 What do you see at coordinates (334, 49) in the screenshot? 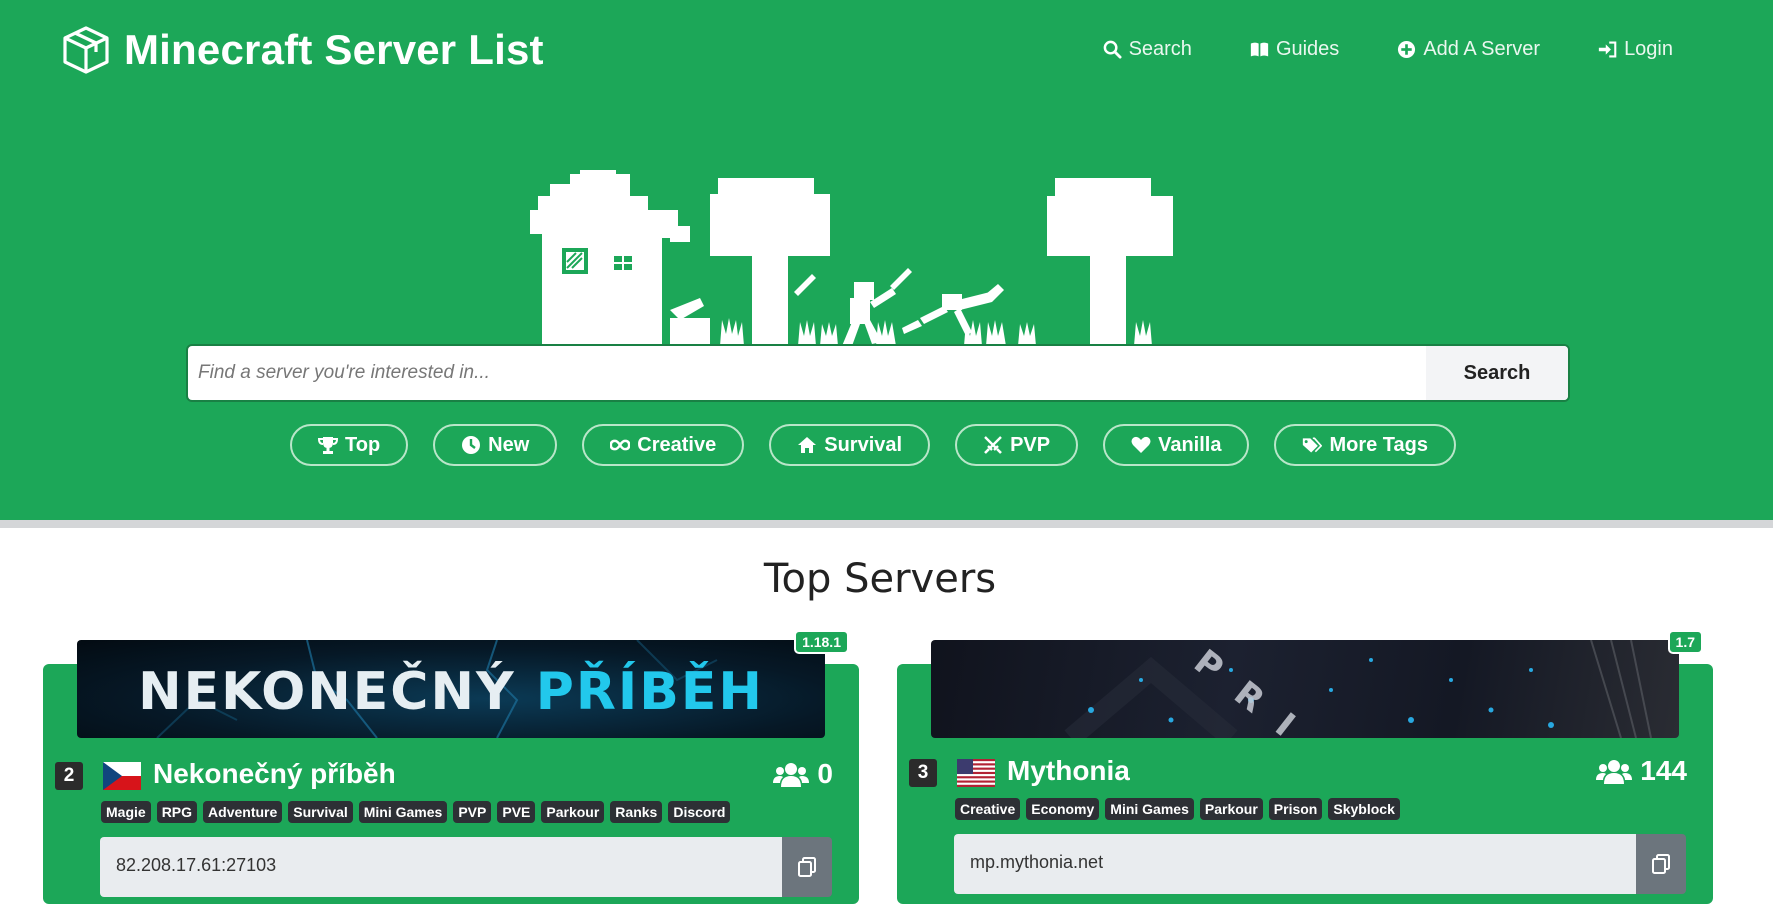
I see `site-title: Minecraft Server List` at bounding box center [334, 49].